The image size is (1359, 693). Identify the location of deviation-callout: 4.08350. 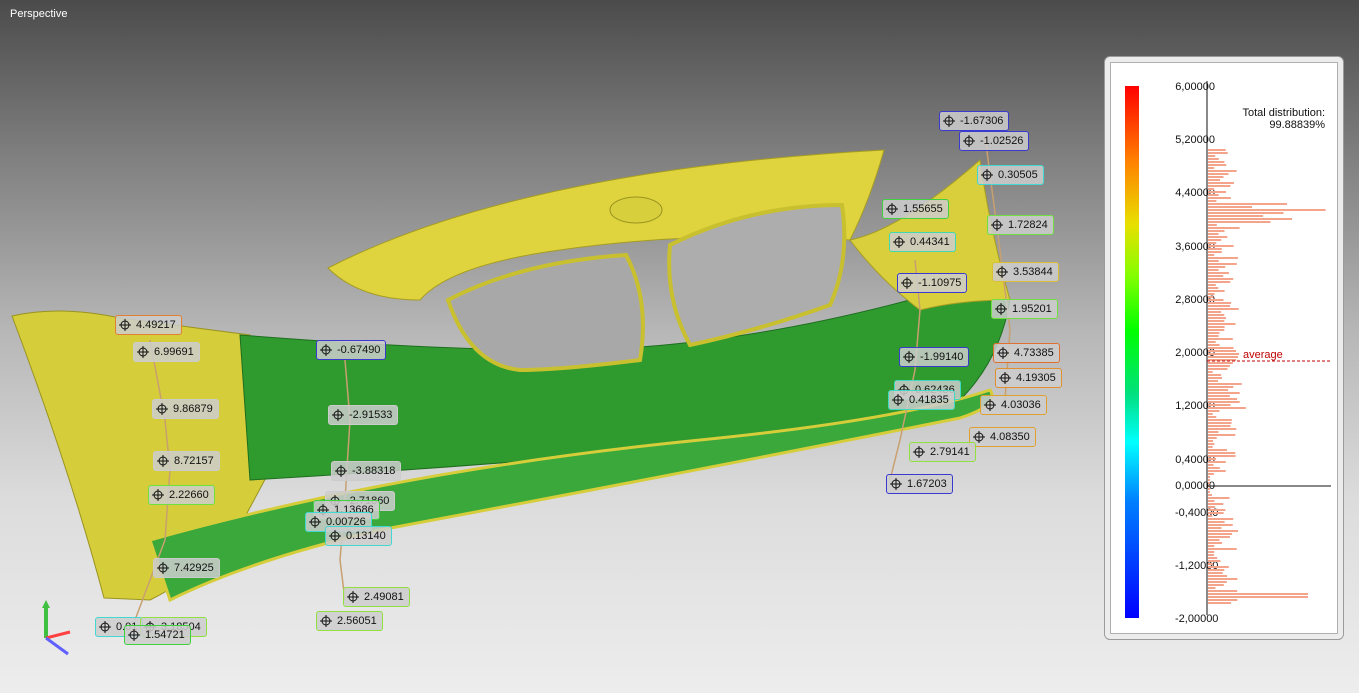
(1002, 437).